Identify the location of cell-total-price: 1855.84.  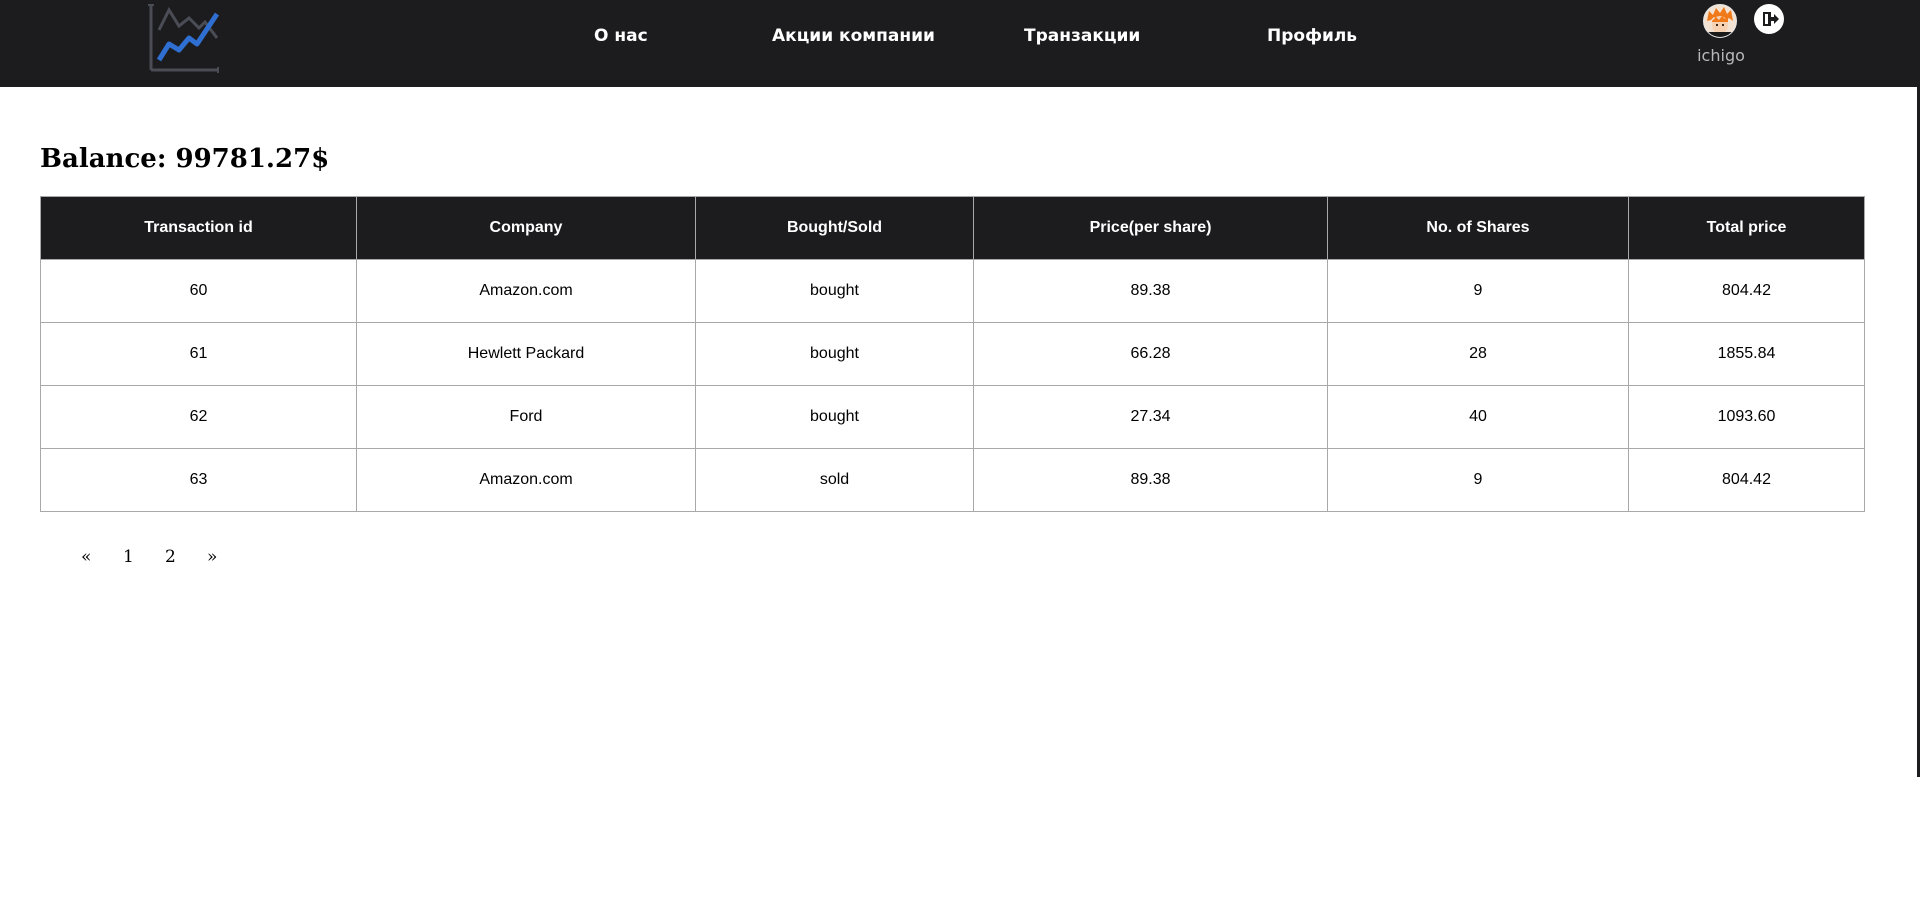
(1746, 354).